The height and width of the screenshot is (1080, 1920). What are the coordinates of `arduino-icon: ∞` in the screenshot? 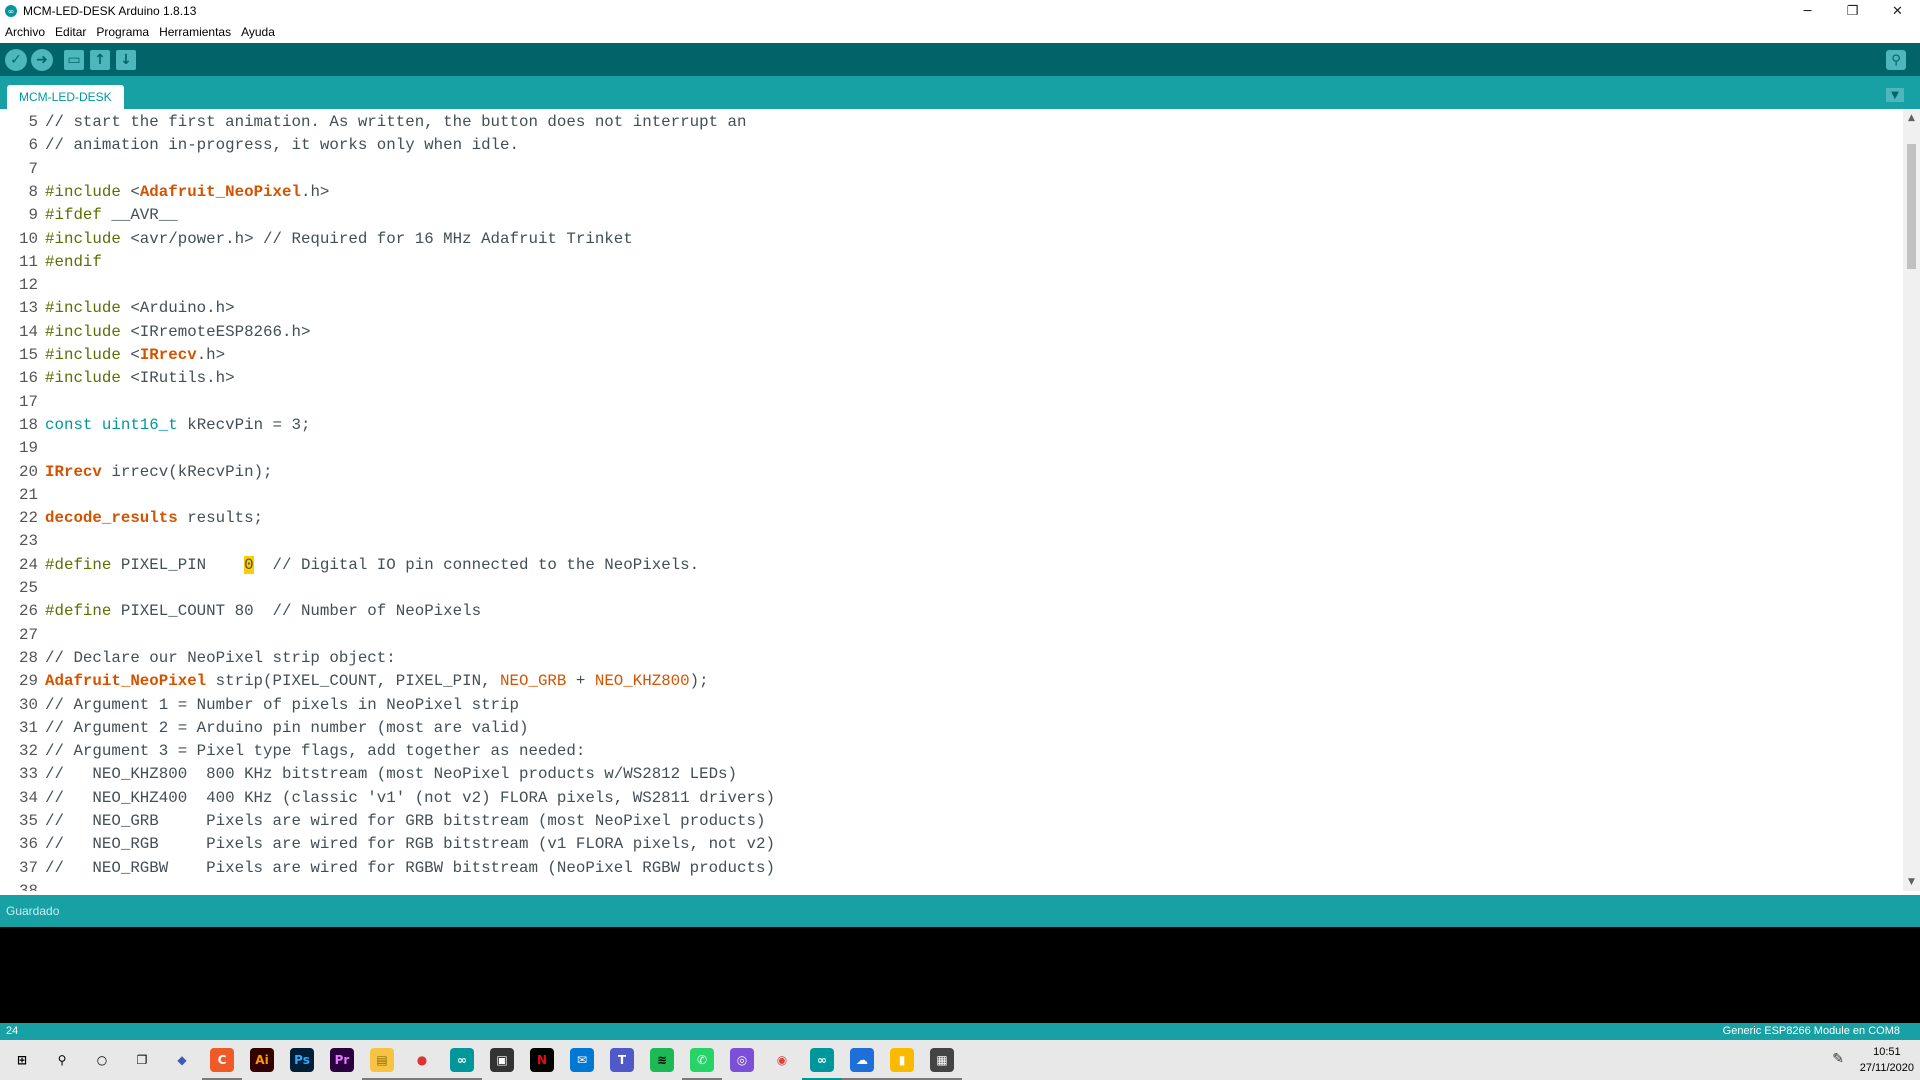 It's located at (462, 1060).